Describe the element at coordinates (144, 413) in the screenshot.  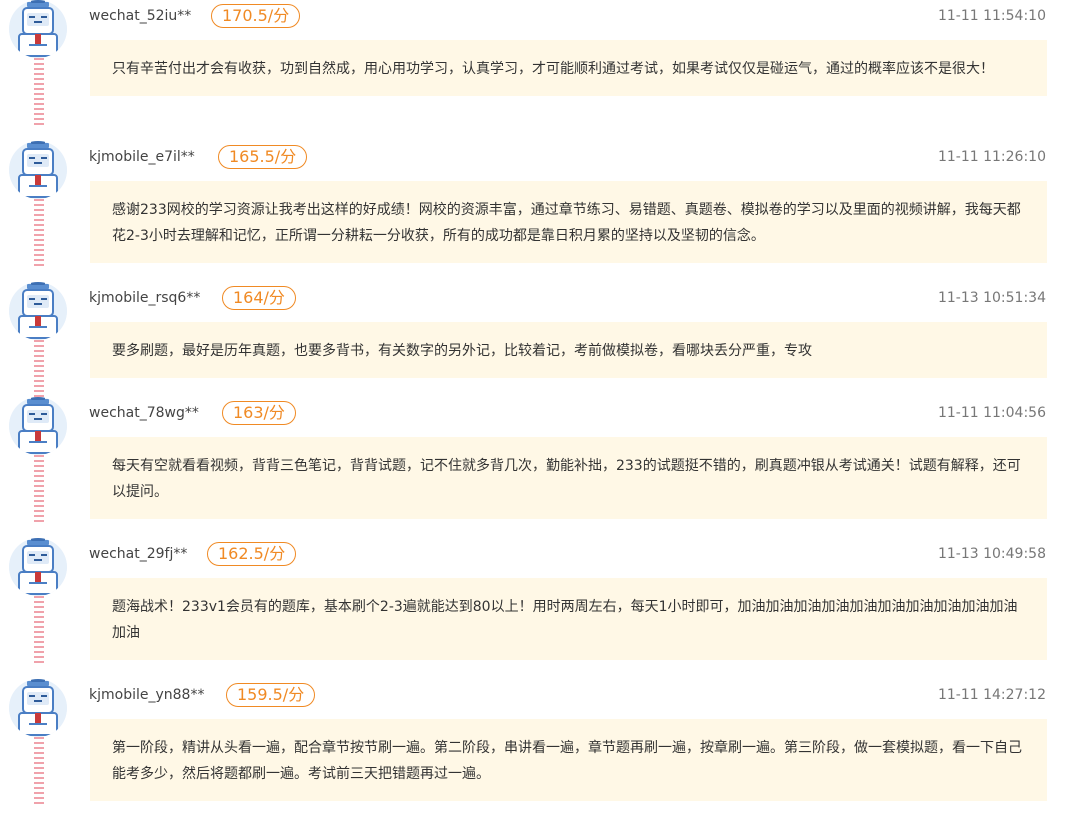
I see `username: wechat_78wg**` at that location.